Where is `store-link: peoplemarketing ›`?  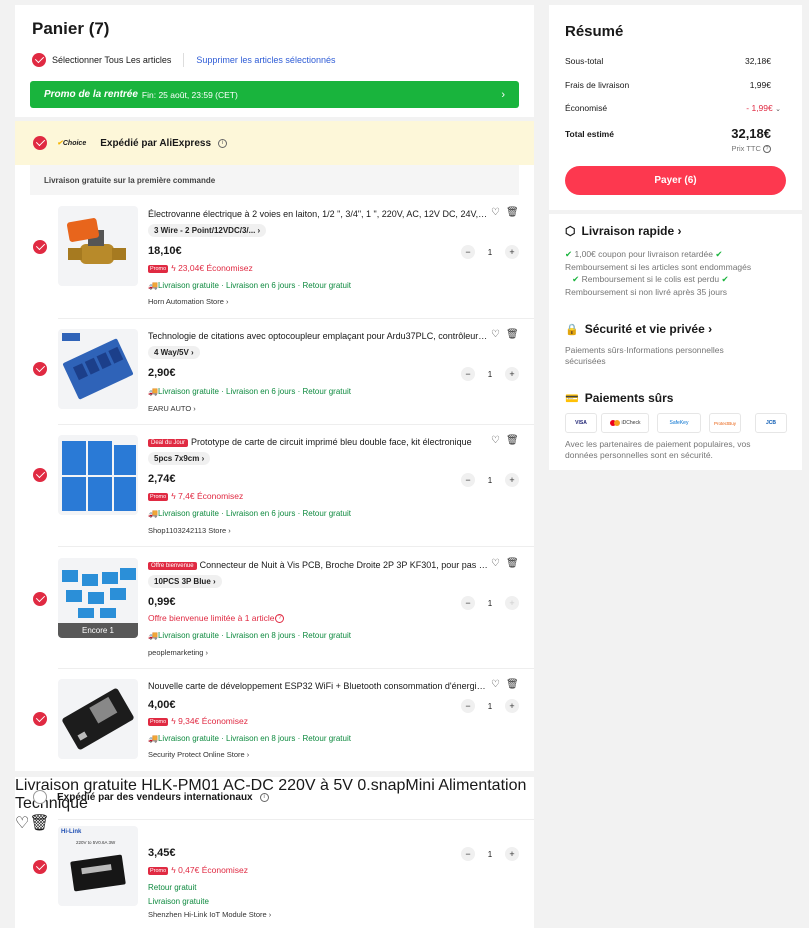
store-link: peoplemarketing › is located at coordinates (178, 652).